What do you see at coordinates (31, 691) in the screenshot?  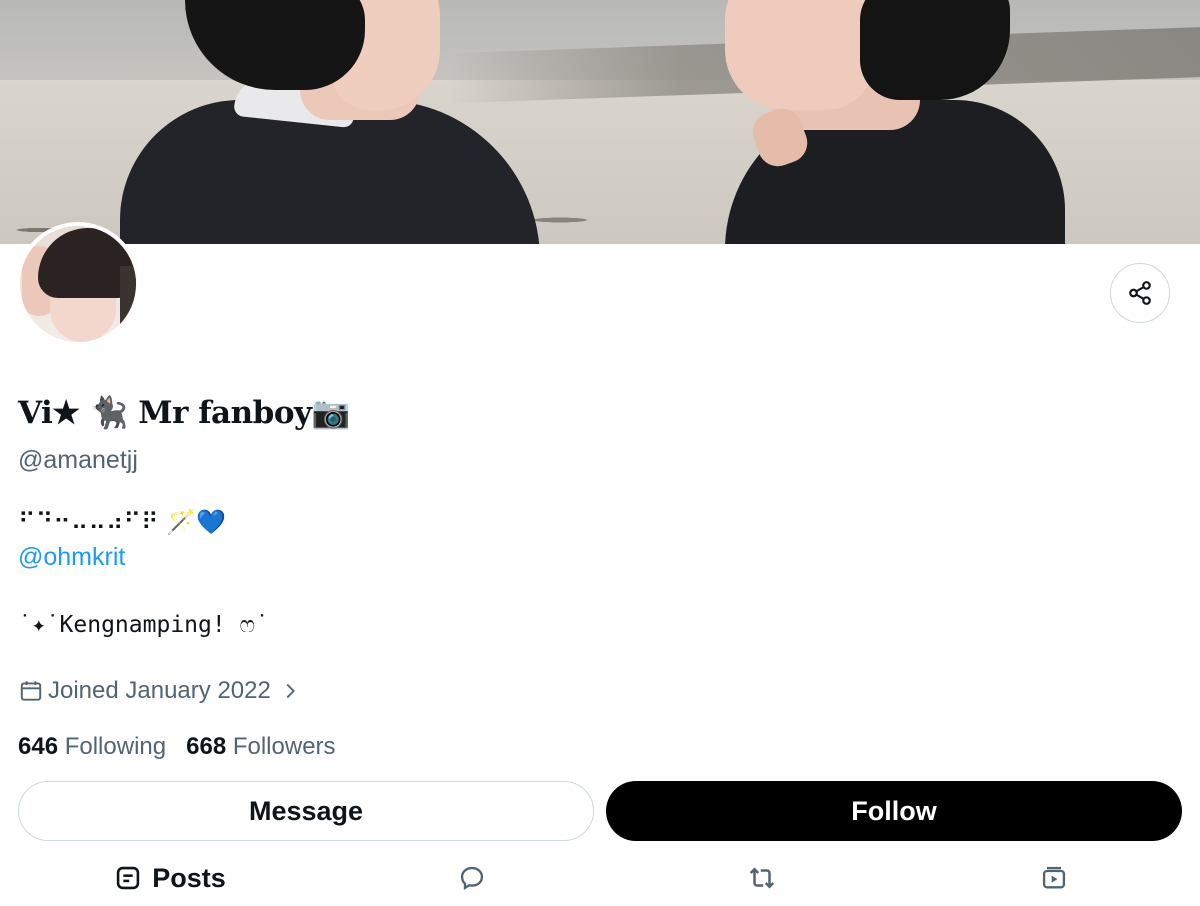 I see `calendar-icon` at bounding box center [31, 691].